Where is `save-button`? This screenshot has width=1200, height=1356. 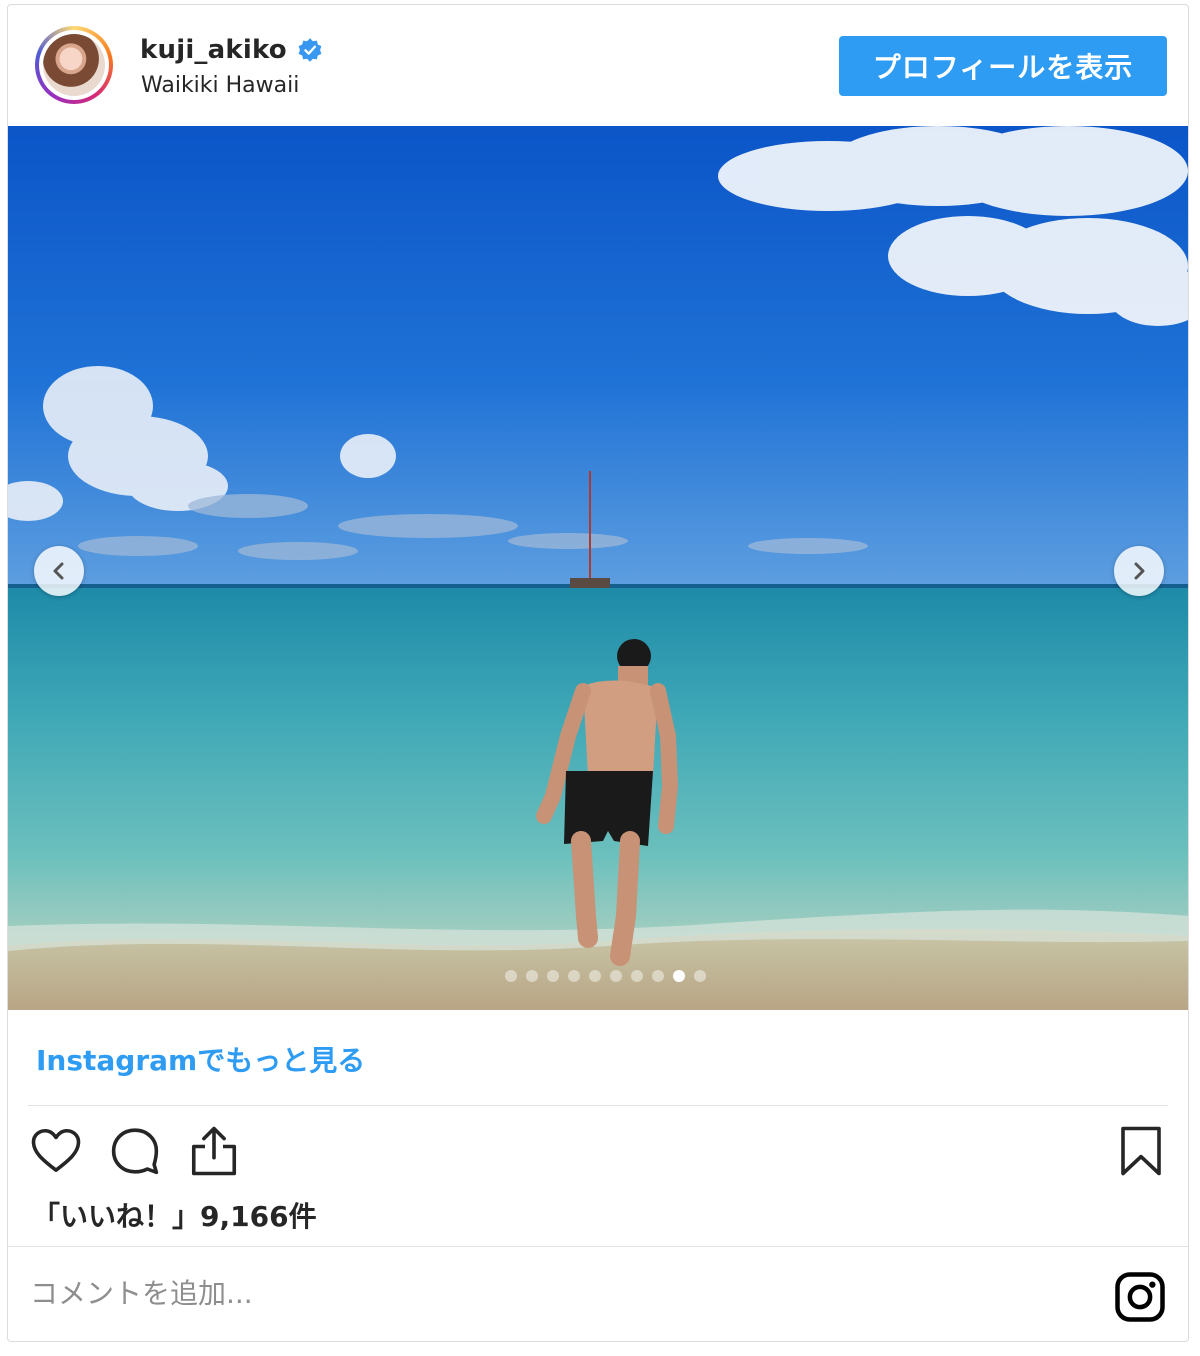
save-button is located at coordinates (1141, 1151).